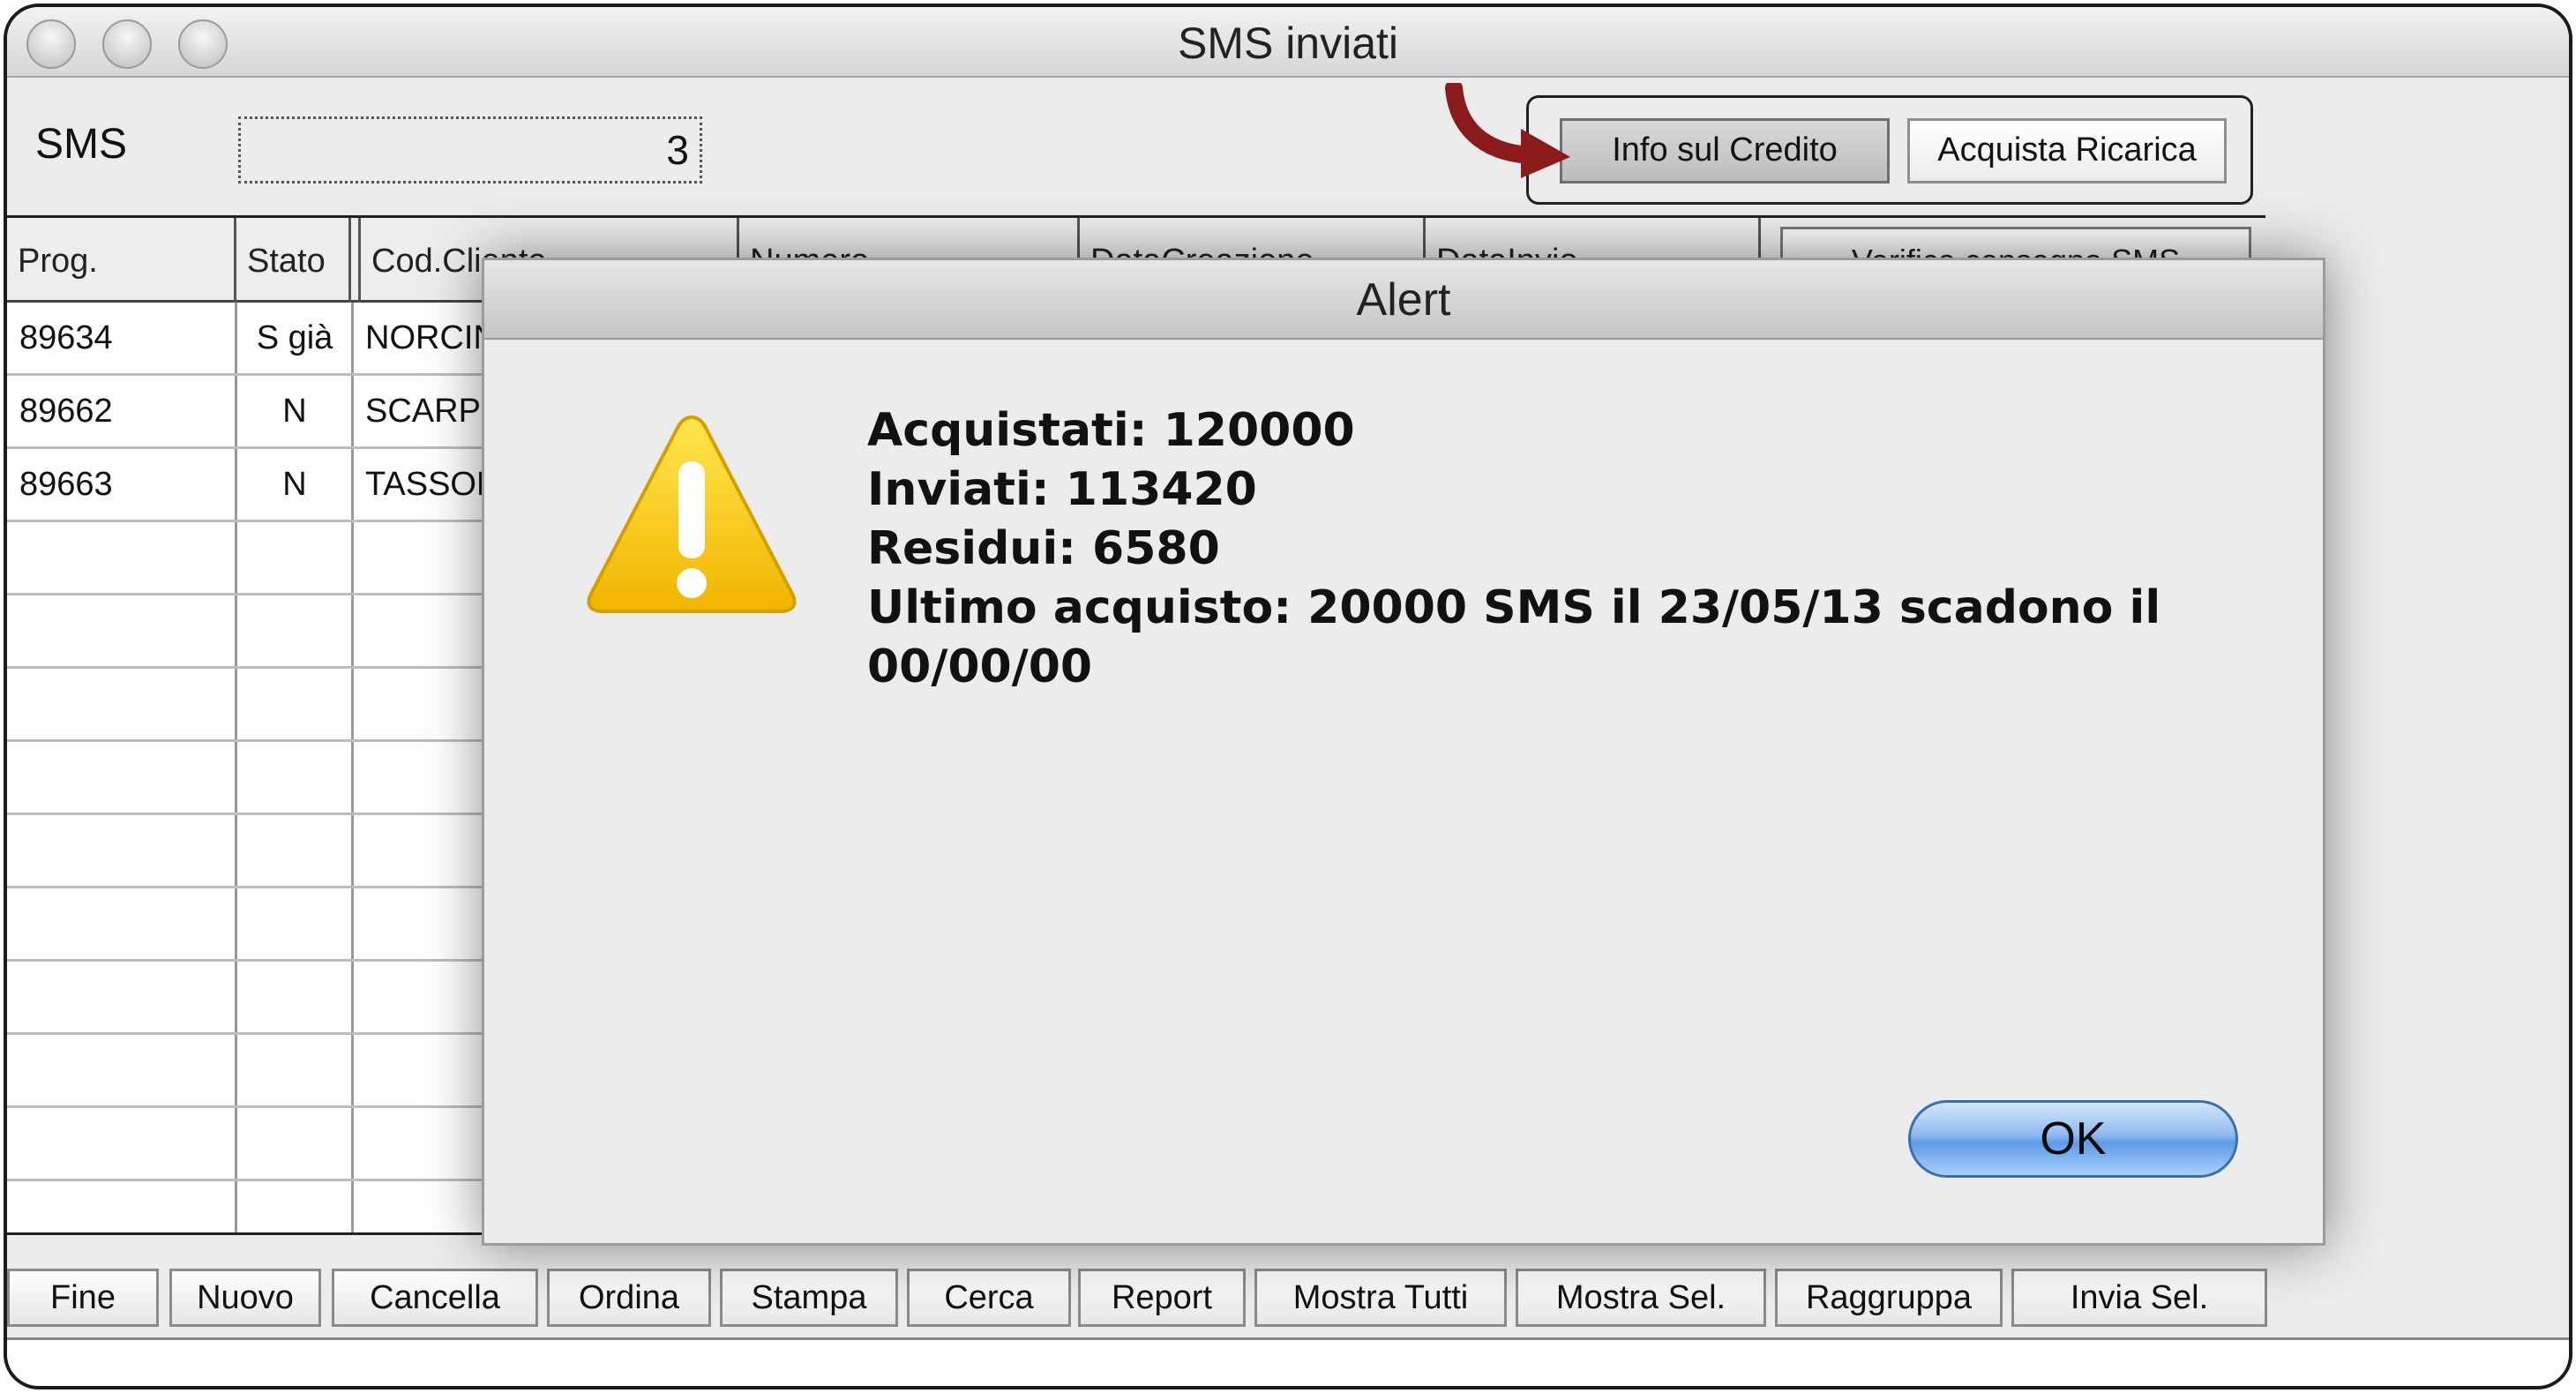  What do you see at coordinates (435, 1298) in the screenshot?
I see `cancella-button: Cancella` at bounding box center [435, 1298].